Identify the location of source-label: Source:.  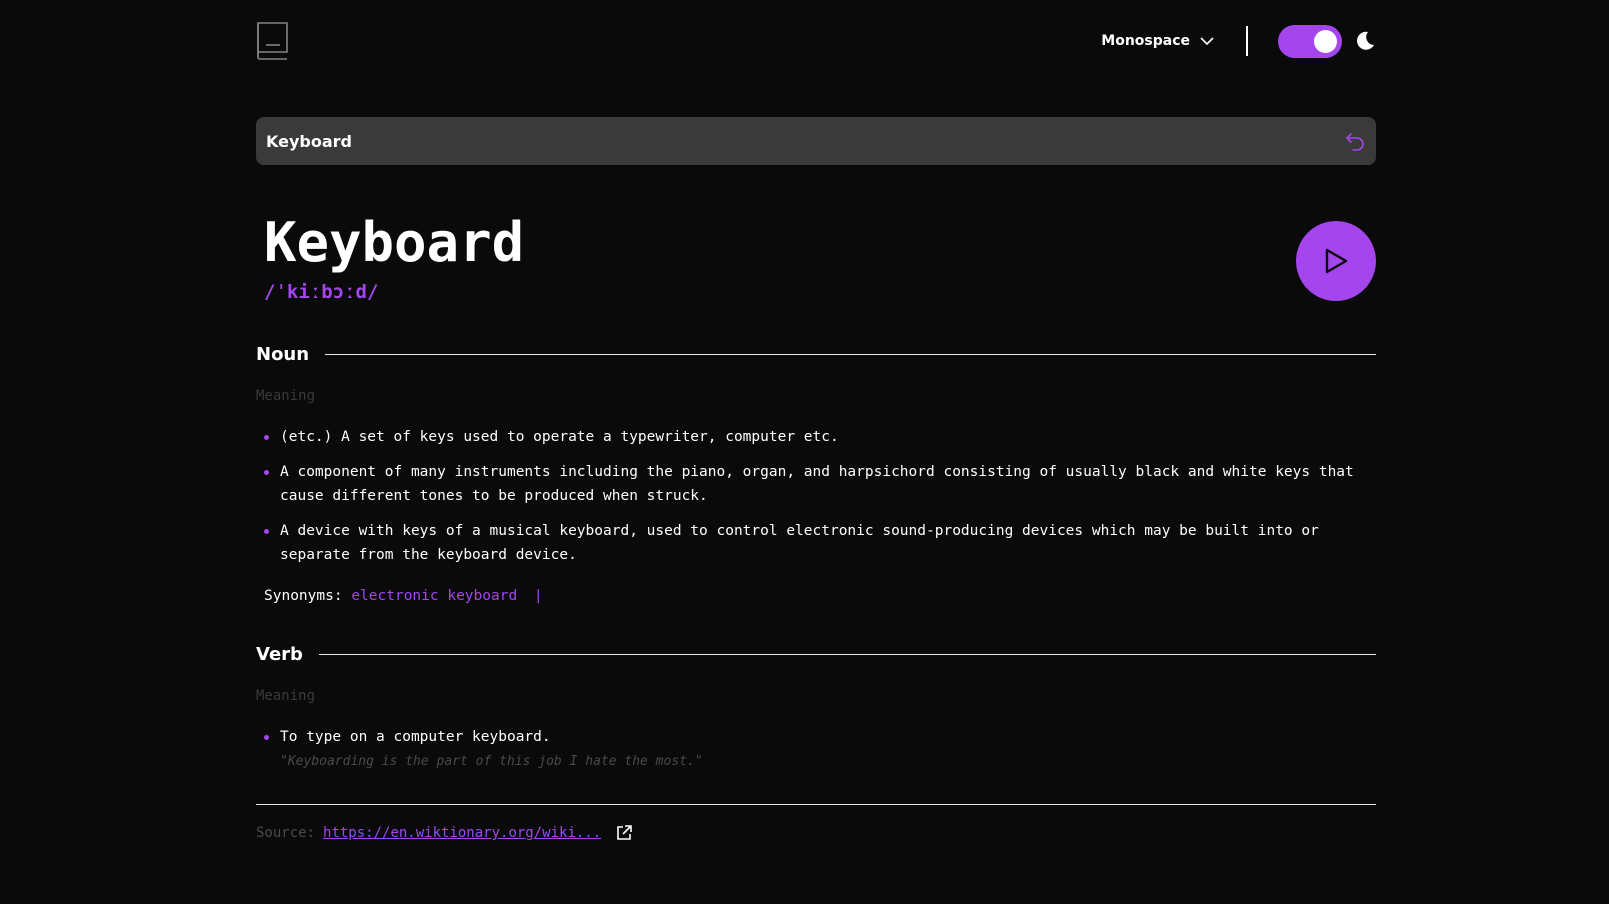
(286, 833).